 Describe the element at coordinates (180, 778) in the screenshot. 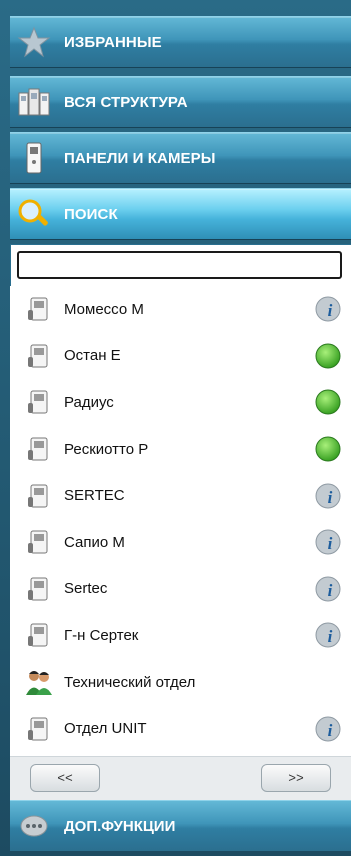

I see `pager: << >>` at that location.